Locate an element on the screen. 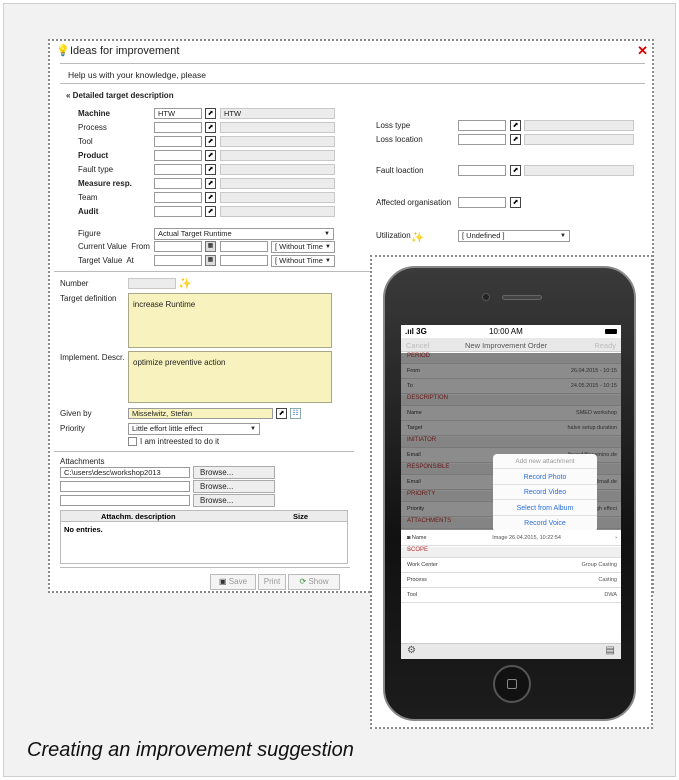 This screenshot has height=780, width=679. show-button: ⟳ Show is located at coordinates (314, 582).